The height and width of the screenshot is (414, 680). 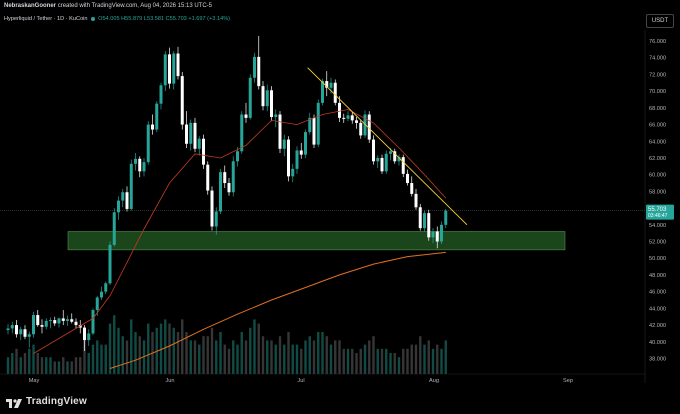 I want to click on y-tick-label: 44.000, so click(x=657, y=309).